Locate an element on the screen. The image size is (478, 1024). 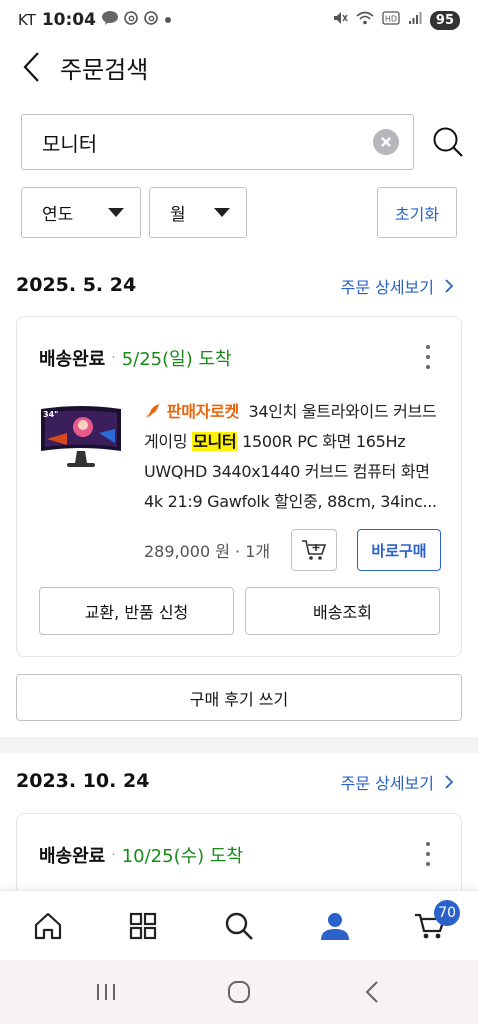
recents-icon is located at coordinates (106, 992).